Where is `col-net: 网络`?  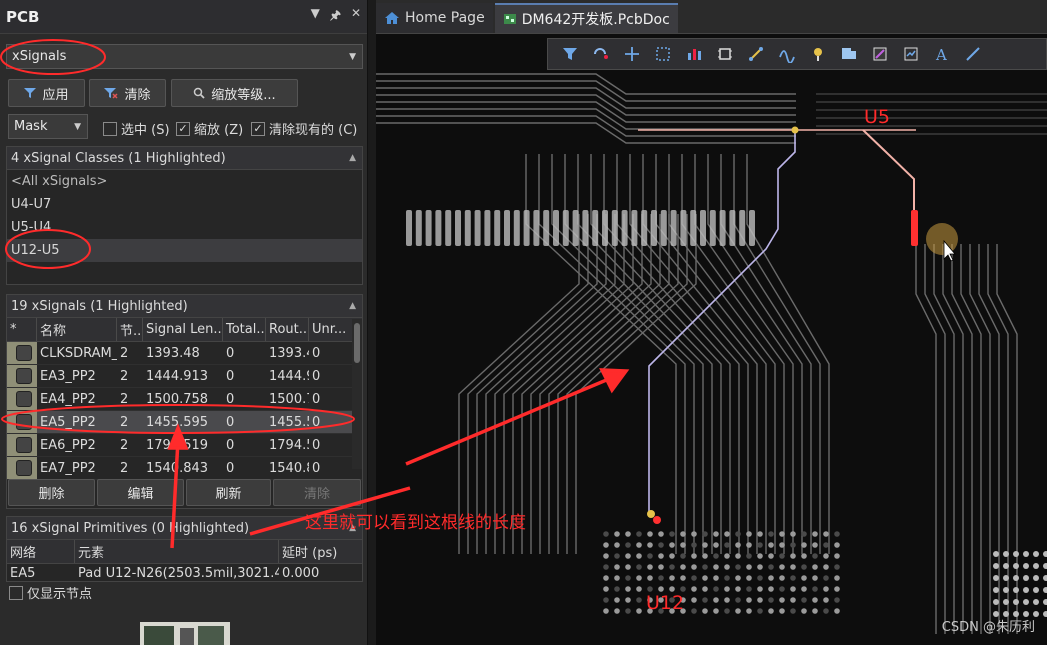 col-net: 网络 is located at coordinates (41, 551).